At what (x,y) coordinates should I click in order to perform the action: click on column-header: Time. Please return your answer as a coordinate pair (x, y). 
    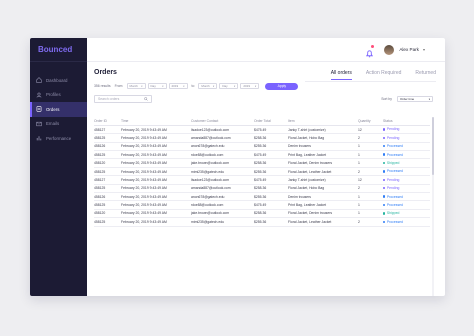
    Looking at the image, I should click on (156, 121).